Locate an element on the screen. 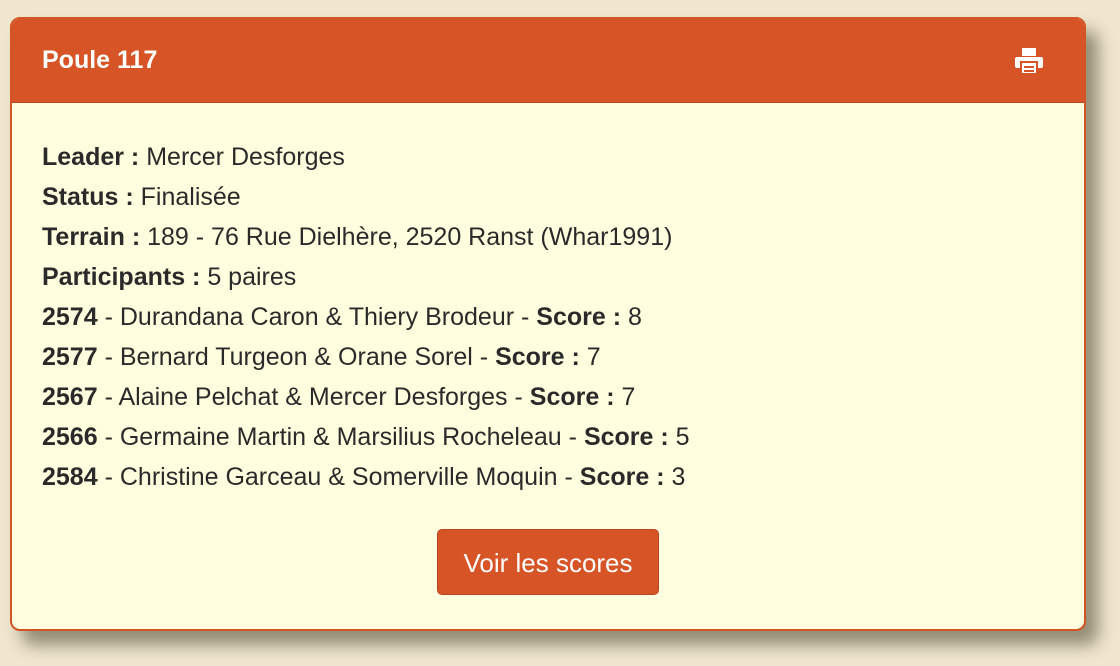 The height and width of the screenshot is (666, 1120). status-line: Status : Finalisée is located at coordinates (563, 197).